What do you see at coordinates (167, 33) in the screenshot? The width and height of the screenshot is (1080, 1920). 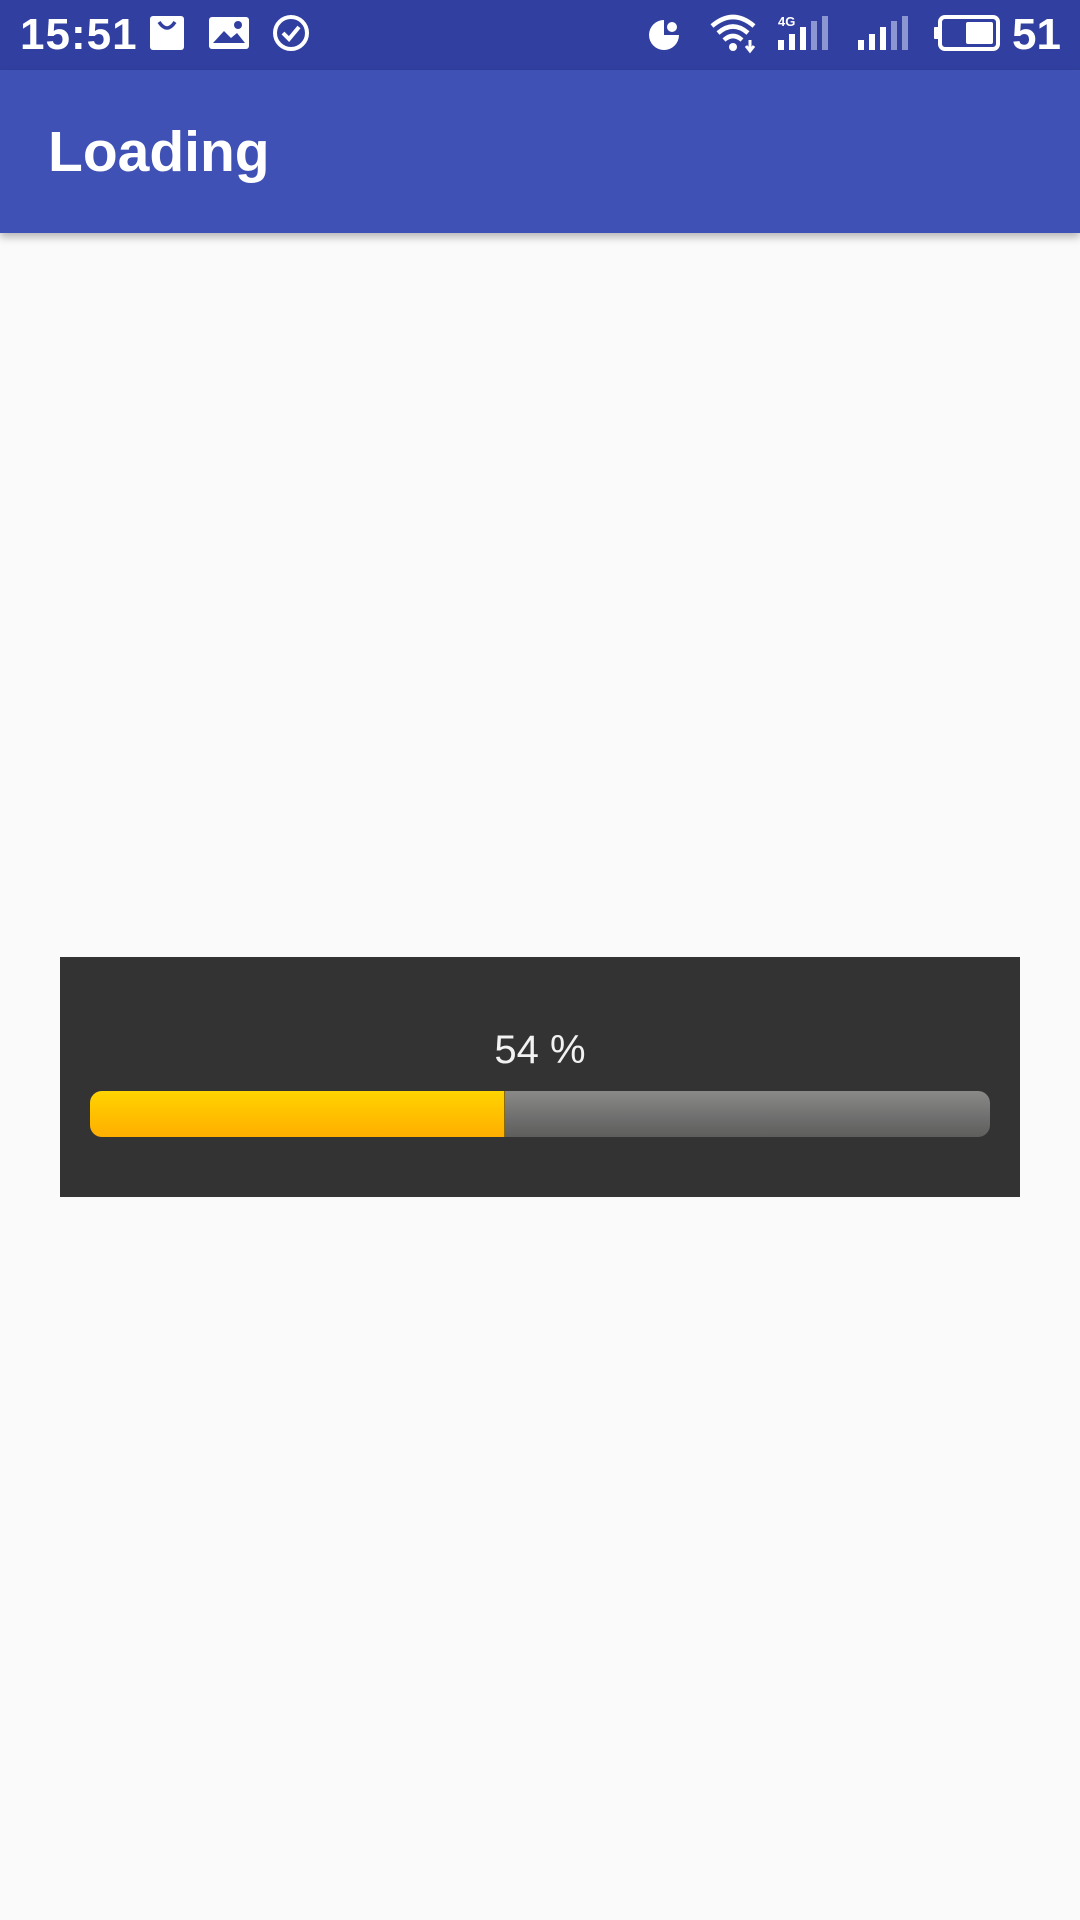 I see `shopping-bag-icon` at bounding box center [167, 33].